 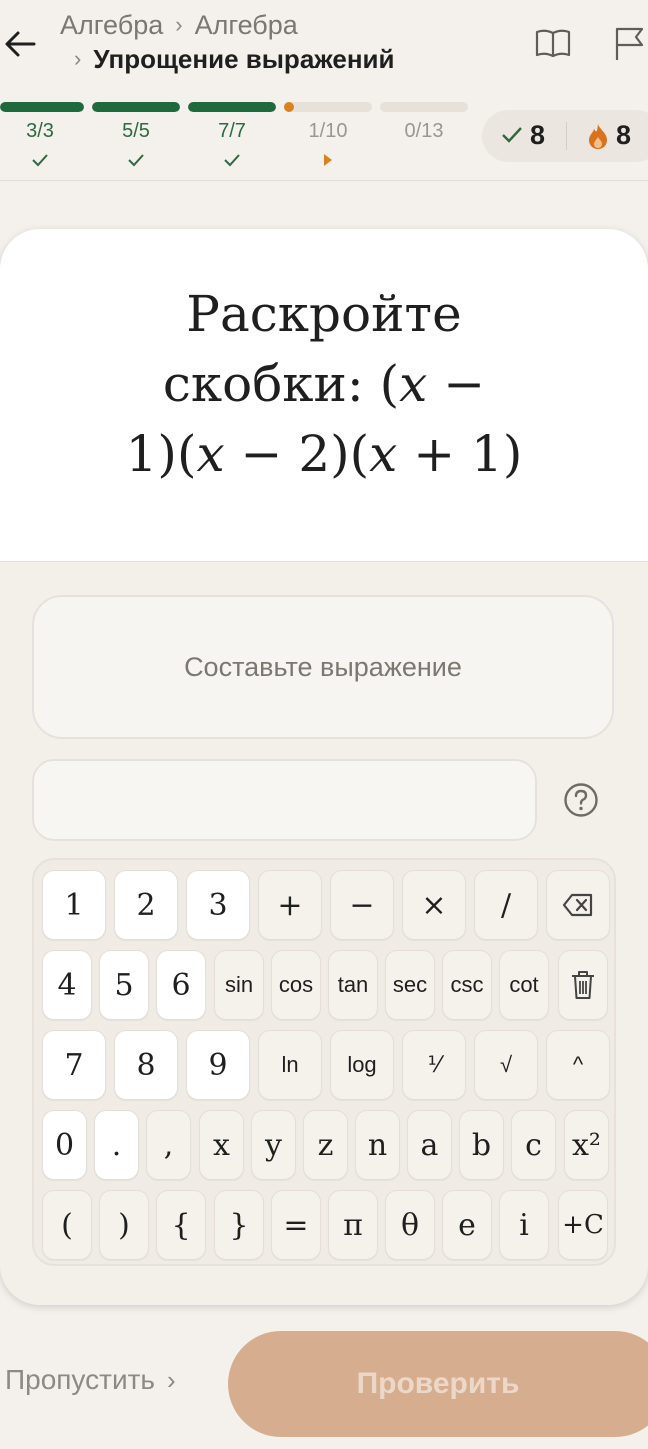 I want to click on divider, so click(x=566, y=136).